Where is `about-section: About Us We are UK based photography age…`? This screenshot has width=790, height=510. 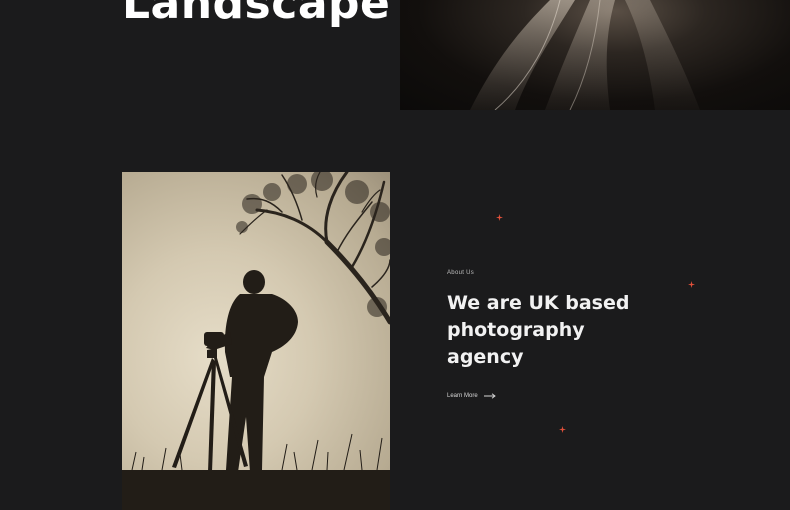
about-section: About Us We are UK based photography age… is located at coordinates (557, 320).